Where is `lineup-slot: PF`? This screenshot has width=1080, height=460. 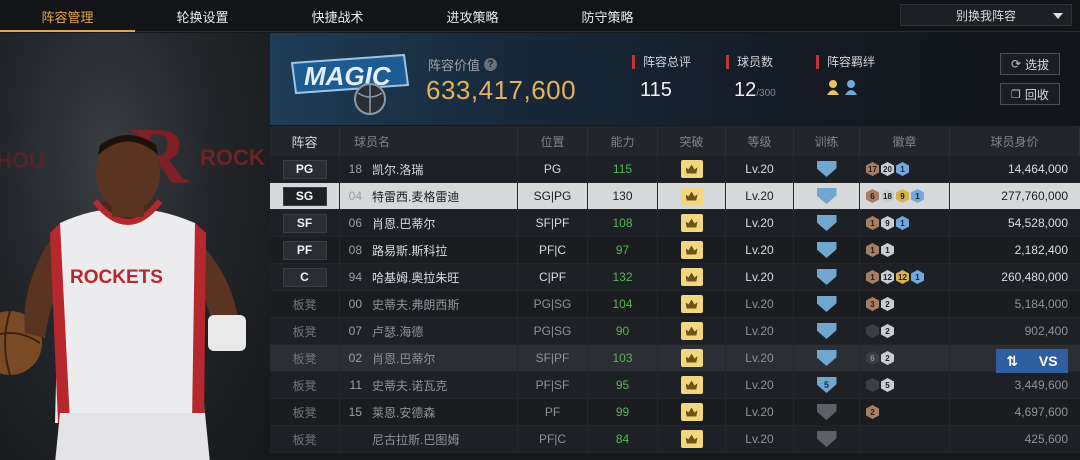
lineup-slot: PF is located at coordinates (305, 250).